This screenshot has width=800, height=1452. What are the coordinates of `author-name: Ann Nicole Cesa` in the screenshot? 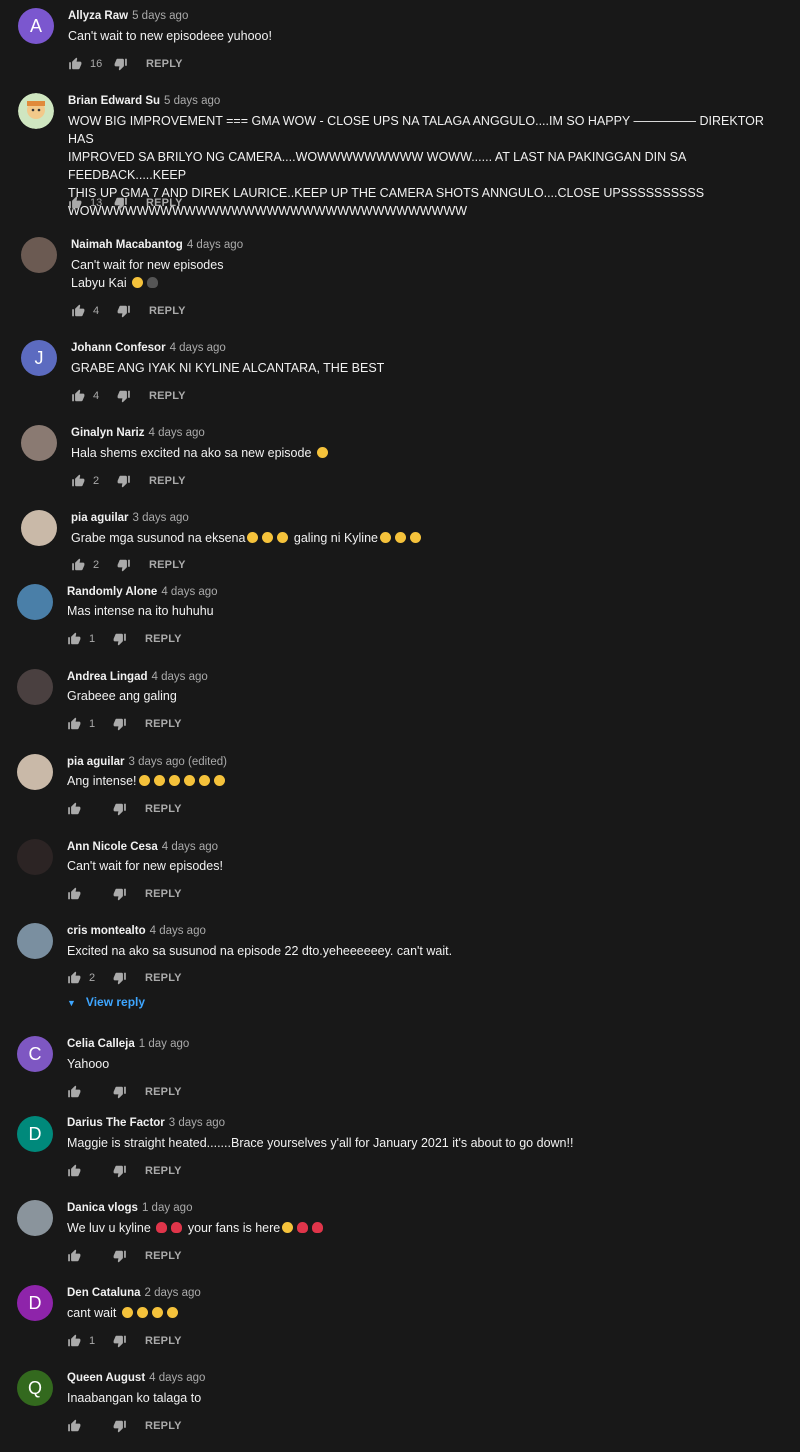 It's located at (112, 847).